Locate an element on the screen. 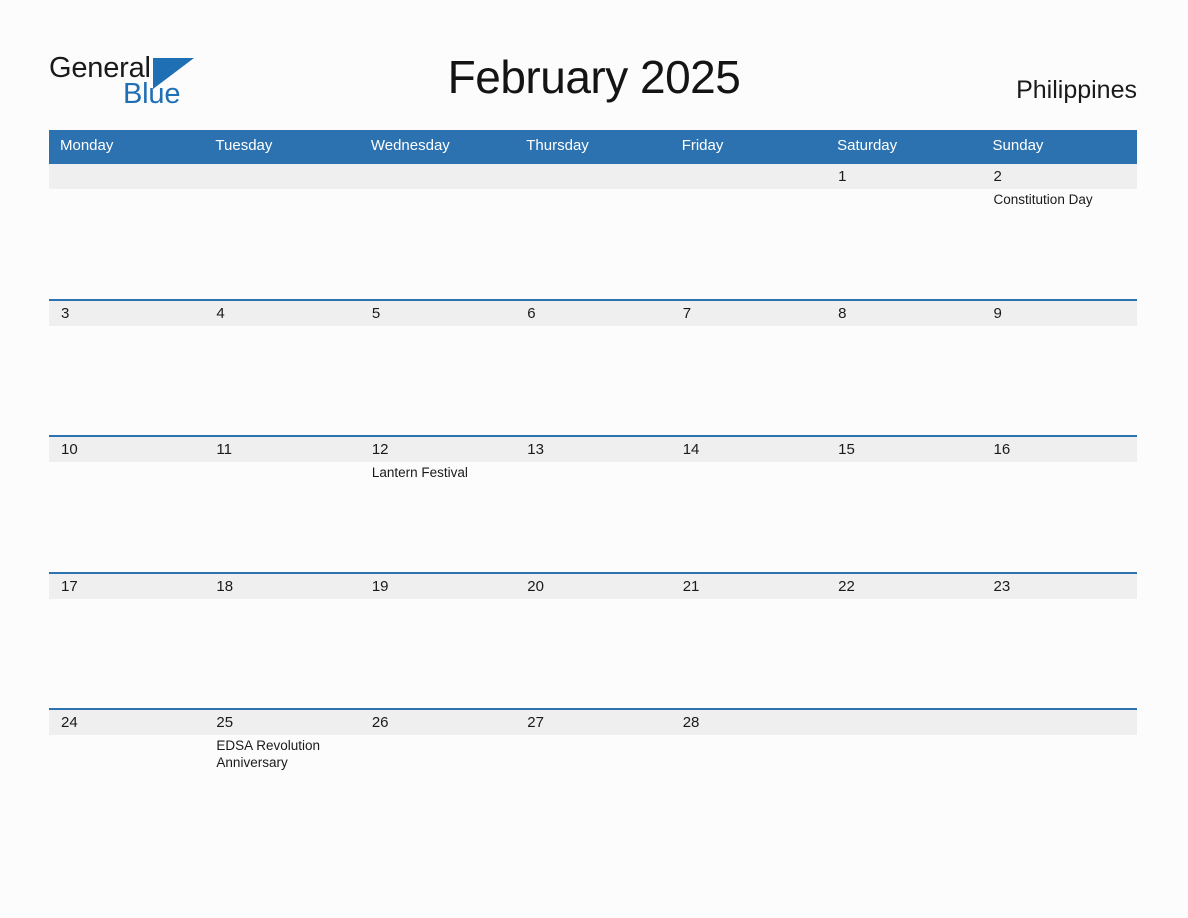 This screenshot has width=1188, height=918. day-number: 7 is located at coordinates (748, 313).